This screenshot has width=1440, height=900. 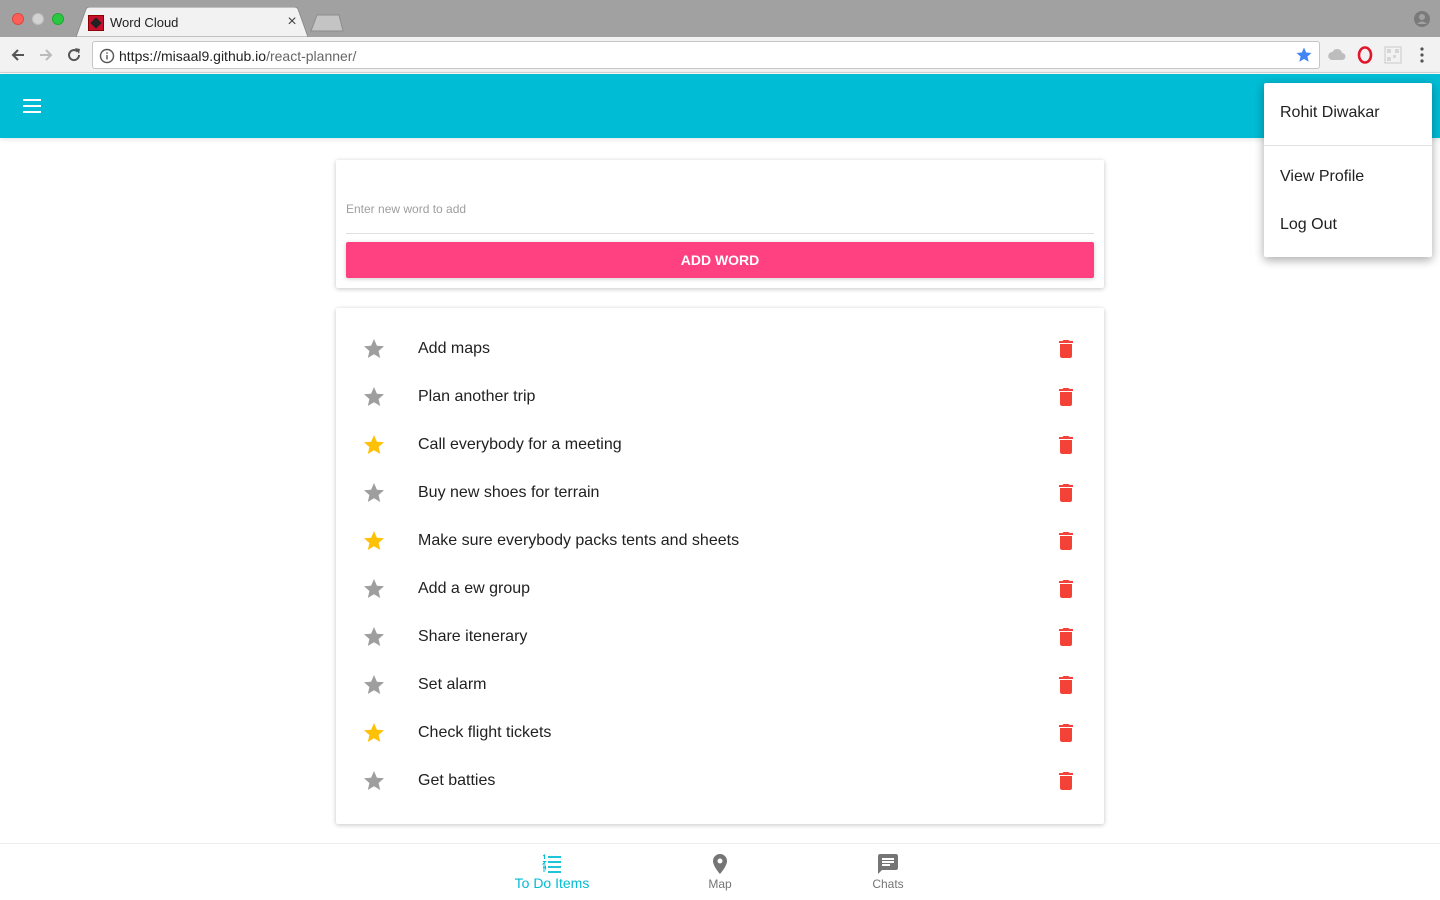 What do you see at coordinates (720, 209) in the screenshot?
I see `new-word-input` at bounding box center [720, 209].